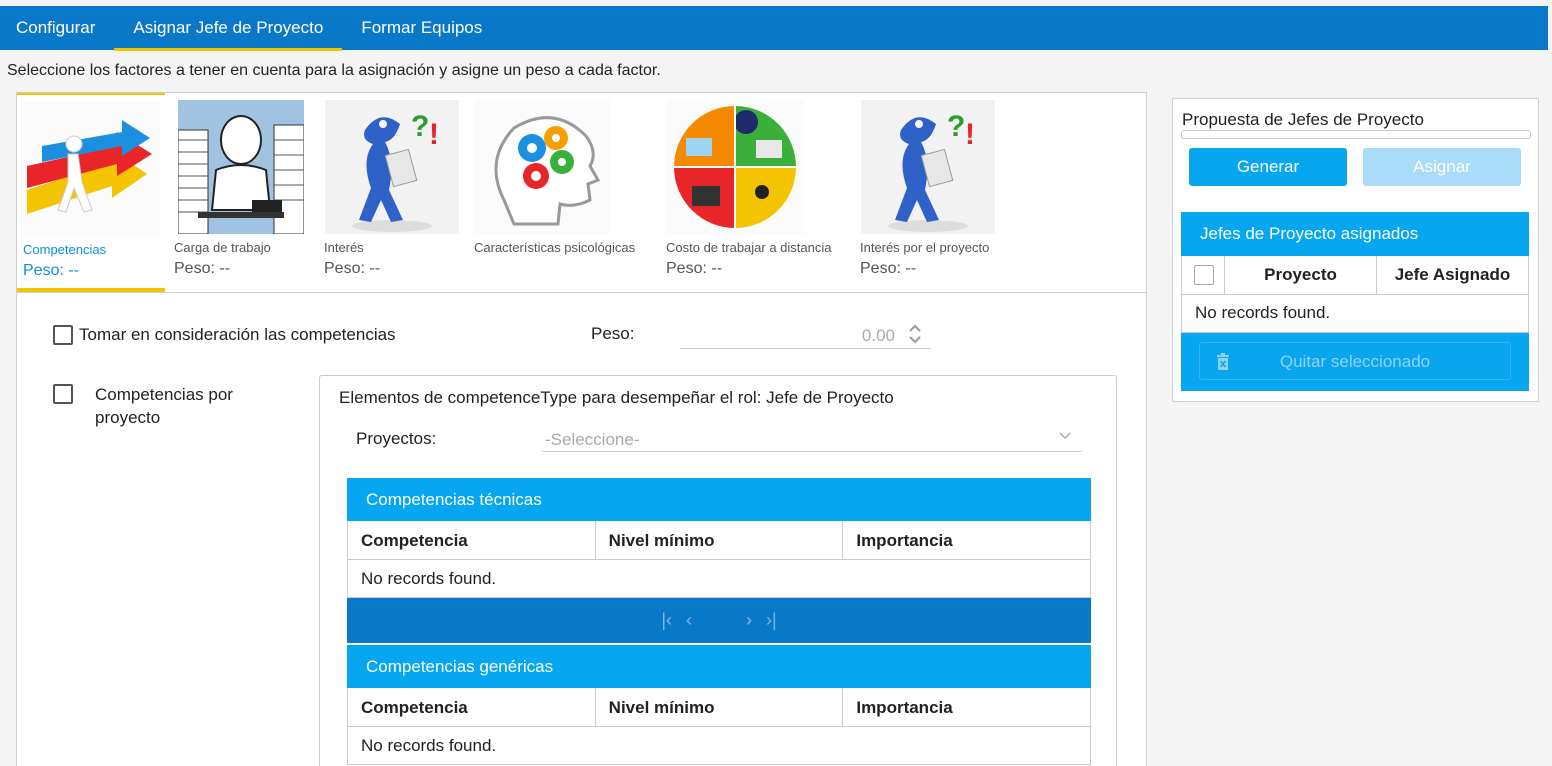 The width and height of the screenshot is (1552, 766). What do you see at coordinates (689, 620) in the screenshot?
I see `prev-page-icon: ‹` at bounding box center [689, 620].